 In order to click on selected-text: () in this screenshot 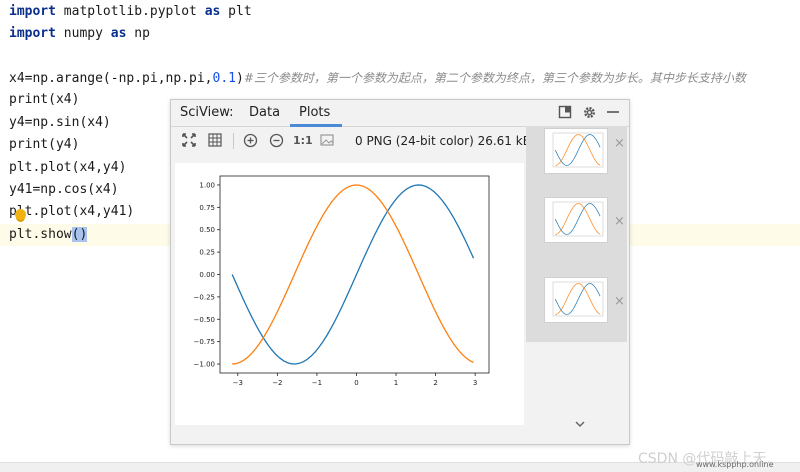, I will do `click(79, 234)`.